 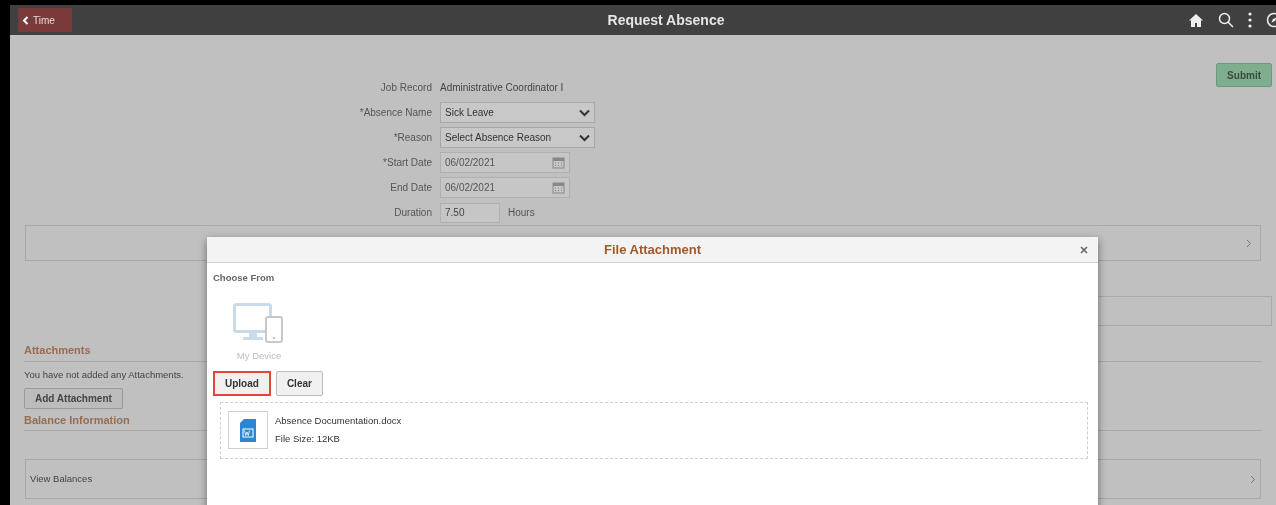 I want to click on submit-button: Submit, so click(x=1244, y=75).